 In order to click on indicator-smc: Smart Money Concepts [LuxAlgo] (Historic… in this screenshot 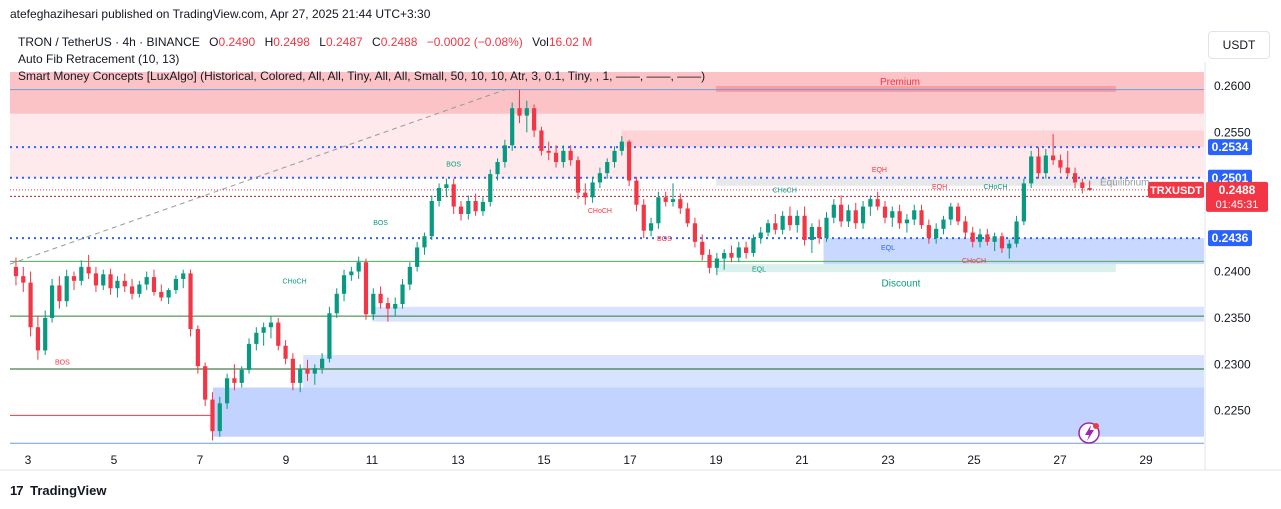, I will do `click(361, 76)`.